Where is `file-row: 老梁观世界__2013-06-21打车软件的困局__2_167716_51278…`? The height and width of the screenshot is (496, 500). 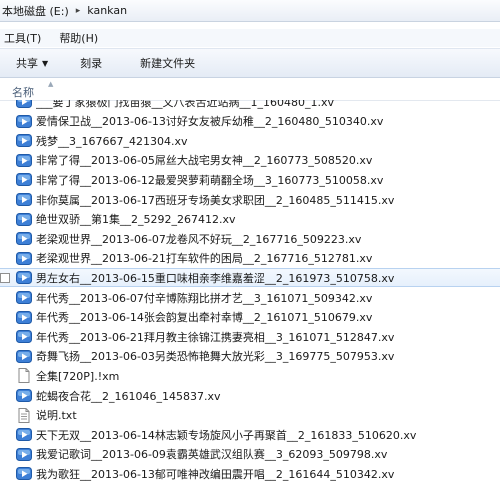
file-row: 老梁观世界__2013-06-21打车软件的困局__2_167716_51278… is located at coordinates (250, 258).